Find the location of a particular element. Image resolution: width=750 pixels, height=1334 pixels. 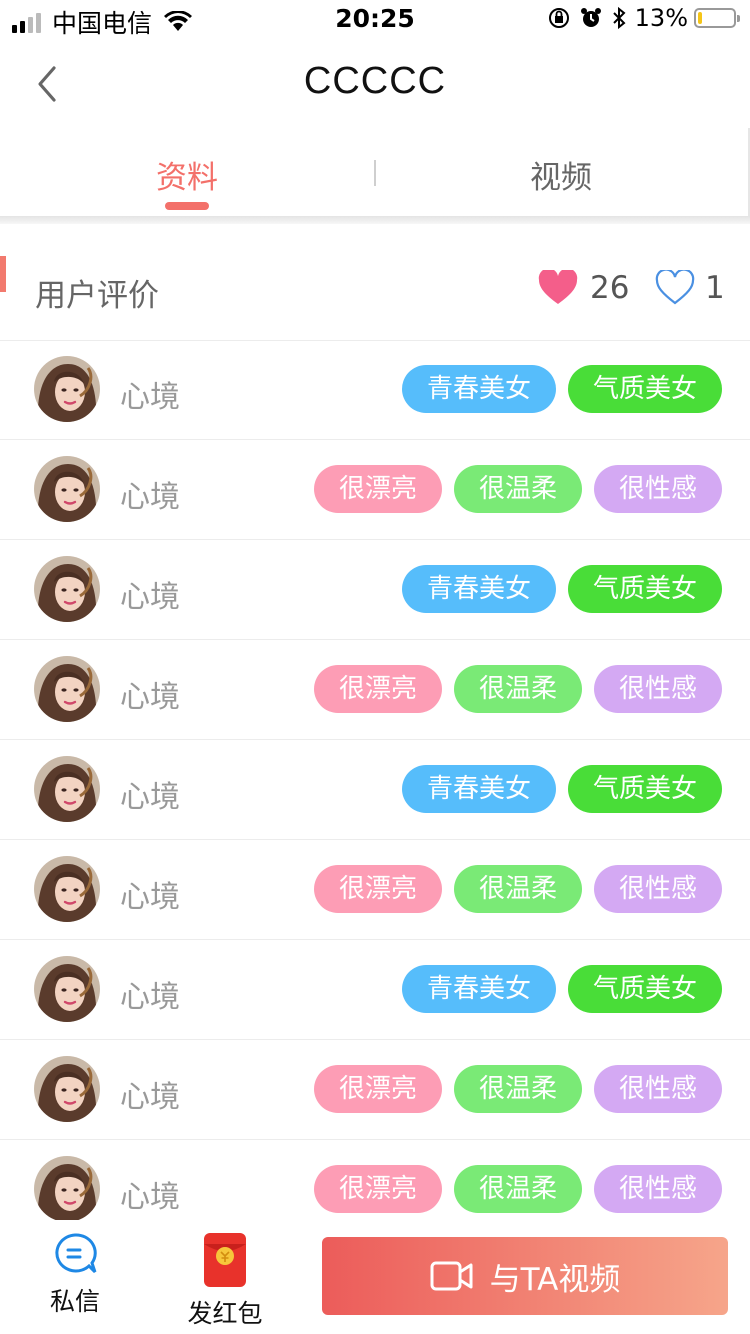

private-message-button: 私信 is located at coordinates (75, 1275).